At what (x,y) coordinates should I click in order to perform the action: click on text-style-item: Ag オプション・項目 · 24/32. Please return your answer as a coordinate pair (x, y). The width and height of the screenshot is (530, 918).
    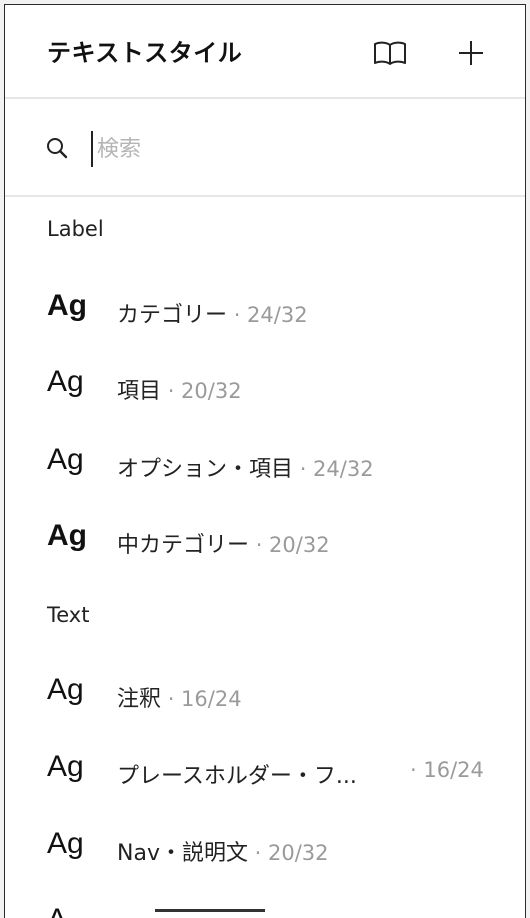
    Looking at the image, I should click on (265, 465).